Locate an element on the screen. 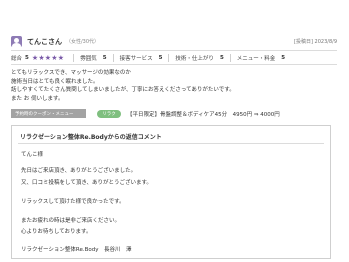 Image resolution: width=349 pixels, height=262 pixels. reply-title: リラクゼーション整体Re.Bodyからの返信コメント is located at coordinates (91, 137).